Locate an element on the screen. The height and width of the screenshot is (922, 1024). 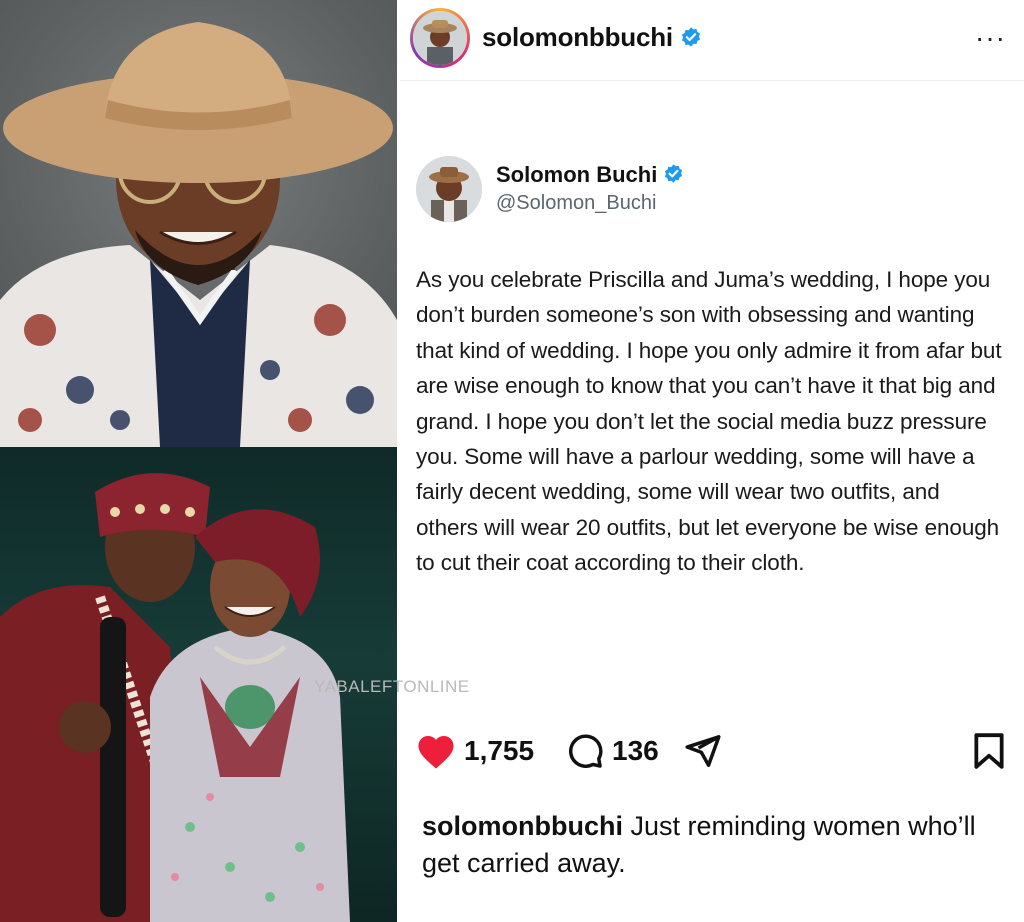
tweet-avatar is located at coordinates (449, 189).